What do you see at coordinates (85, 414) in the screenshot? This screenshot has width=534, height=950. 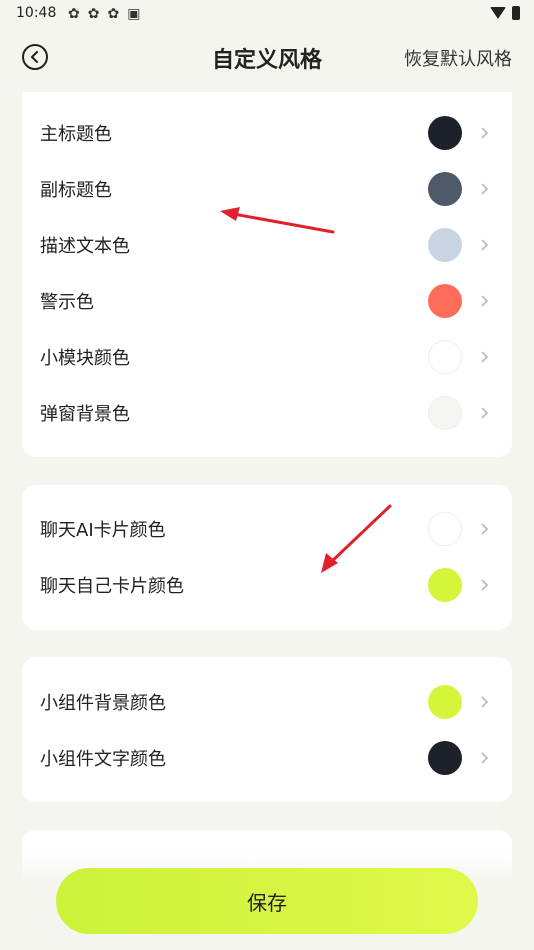 I see `row-label: 弹窗背景色` at bounding box center [85, 414].